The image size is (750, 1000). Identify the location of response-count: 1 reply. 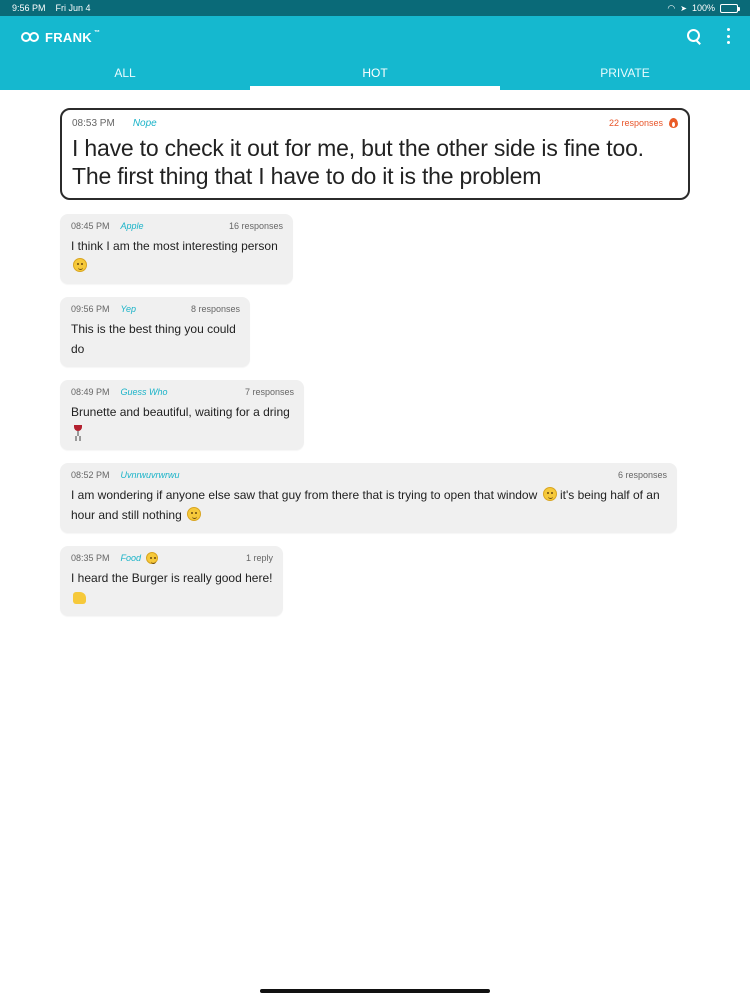
(249, 558).